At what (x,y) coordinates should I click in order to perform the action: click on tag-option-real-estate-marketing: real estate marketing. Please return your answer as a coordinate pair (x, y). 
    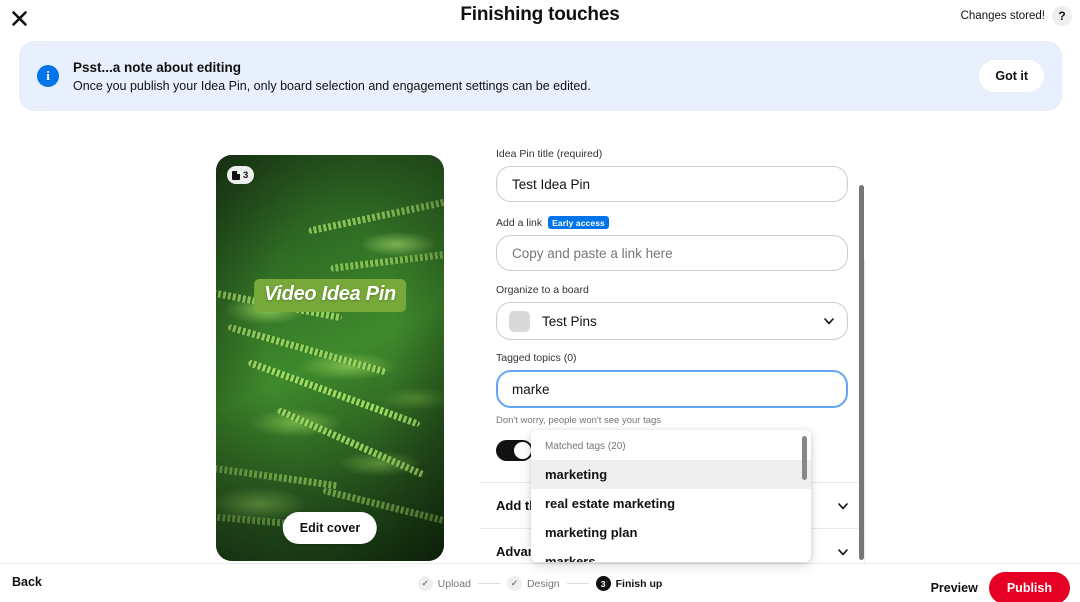
    Looking at the image, I should click on (671, 503).